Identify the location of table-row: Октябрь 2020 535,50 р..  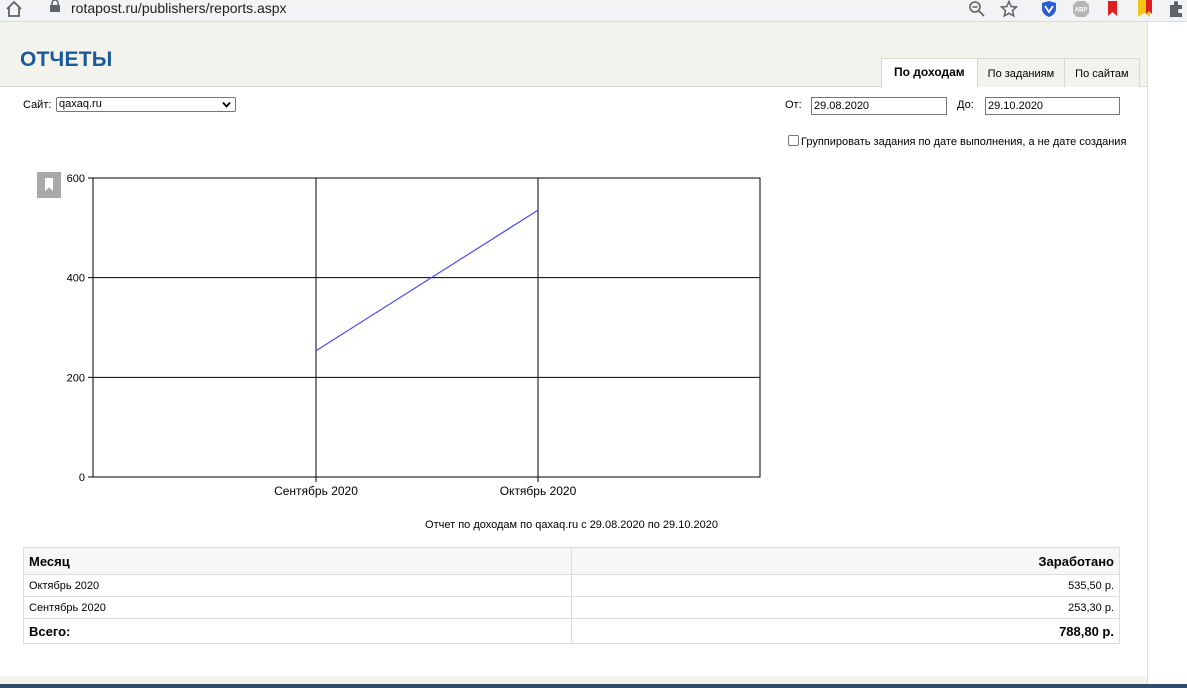
(571, 585).